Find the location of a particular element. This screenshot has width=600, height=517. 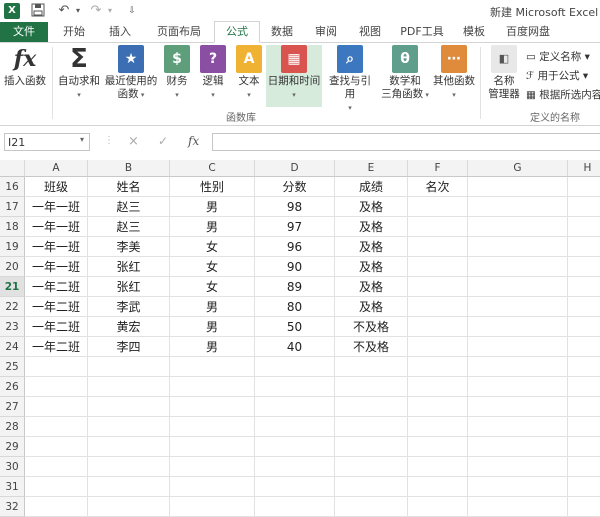

datetime-button: ▦ 日期和时间 ▾ is located at coordinates (294, 76).